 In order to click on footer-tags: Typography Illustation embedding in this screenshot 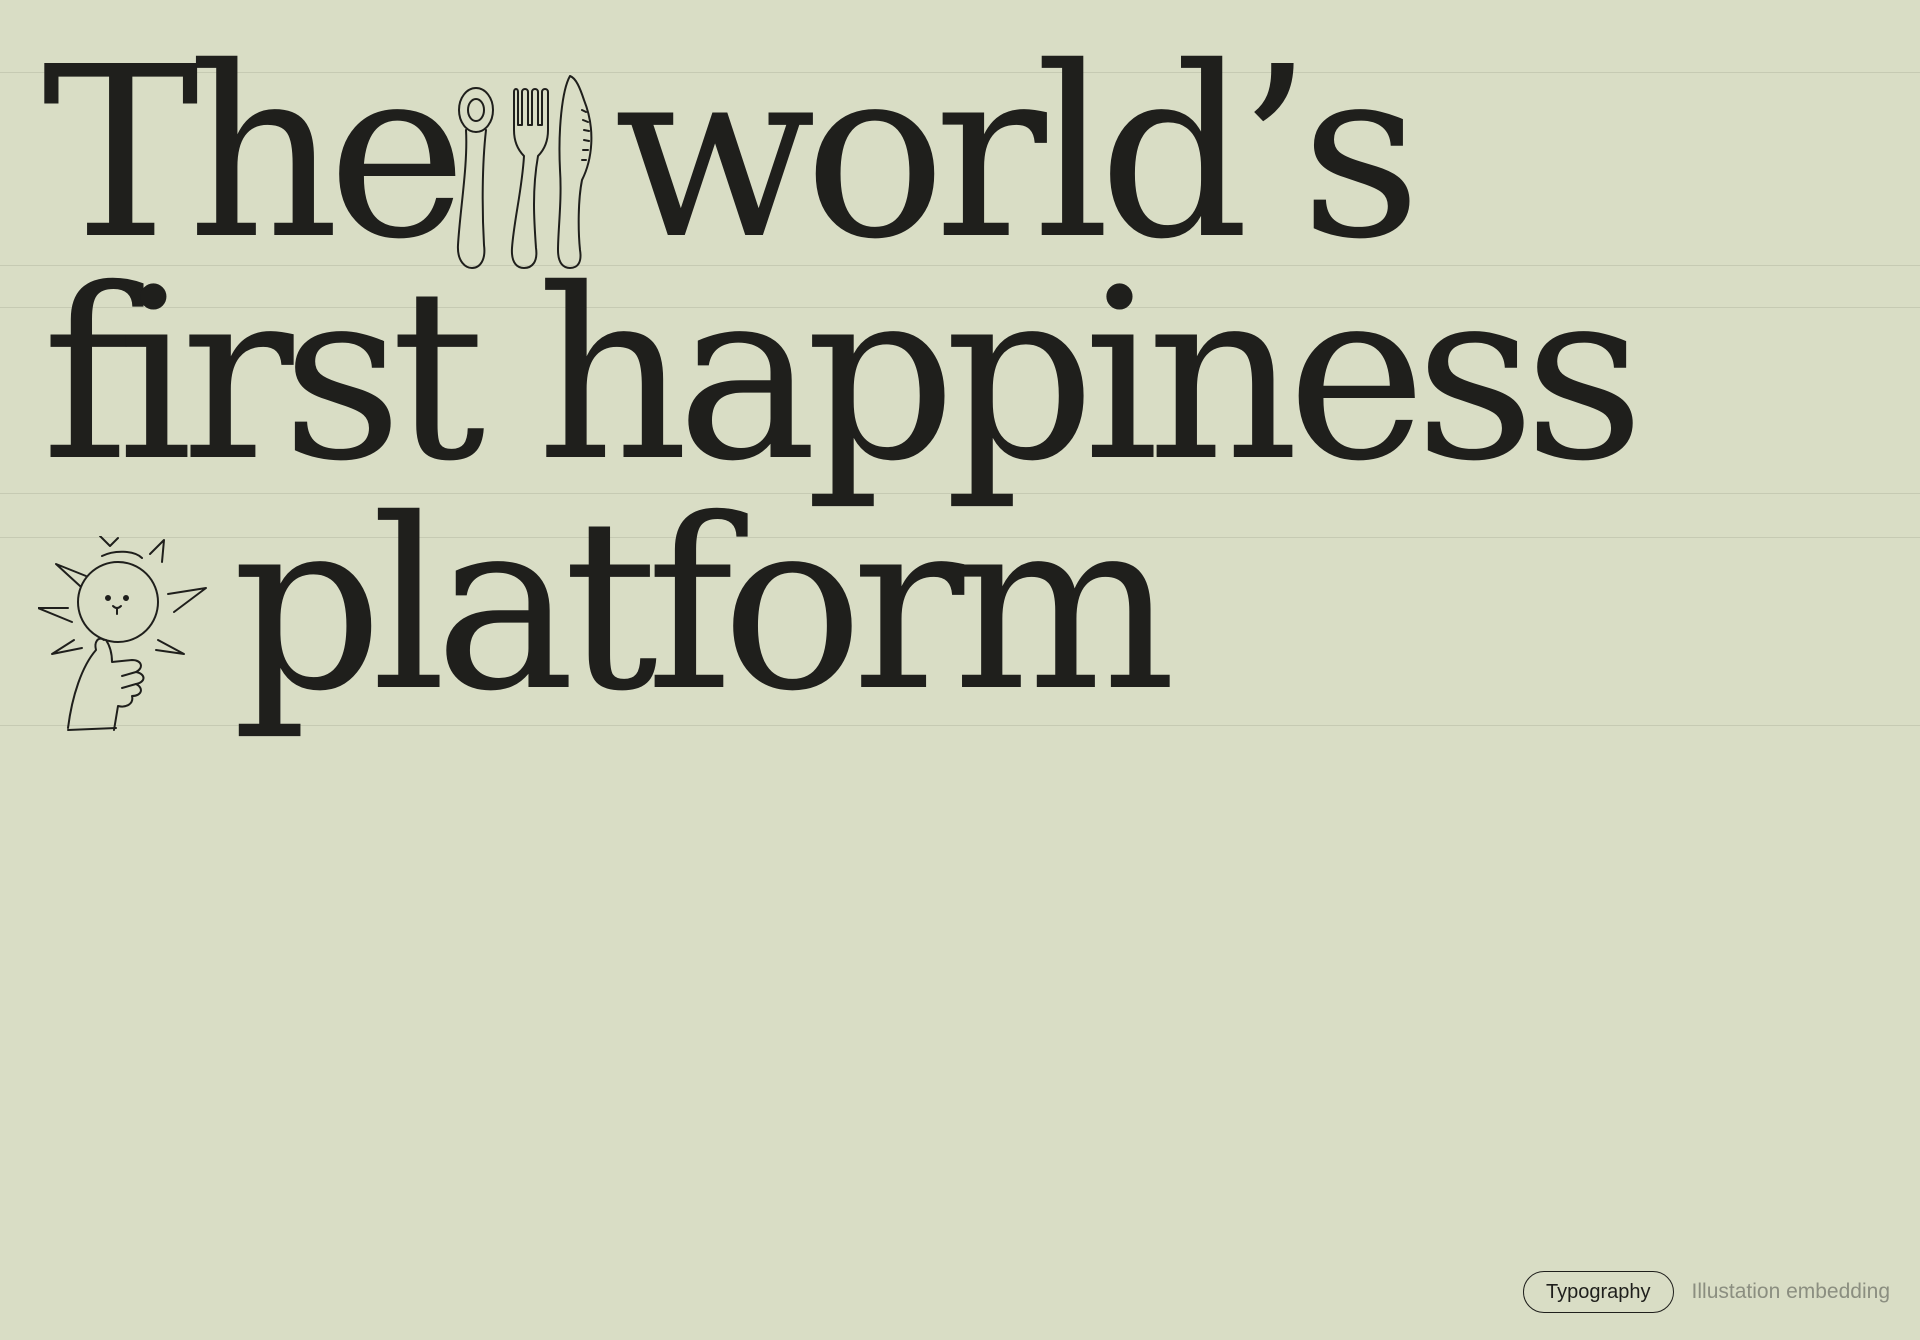, I will do `click(1706, 1292)`.